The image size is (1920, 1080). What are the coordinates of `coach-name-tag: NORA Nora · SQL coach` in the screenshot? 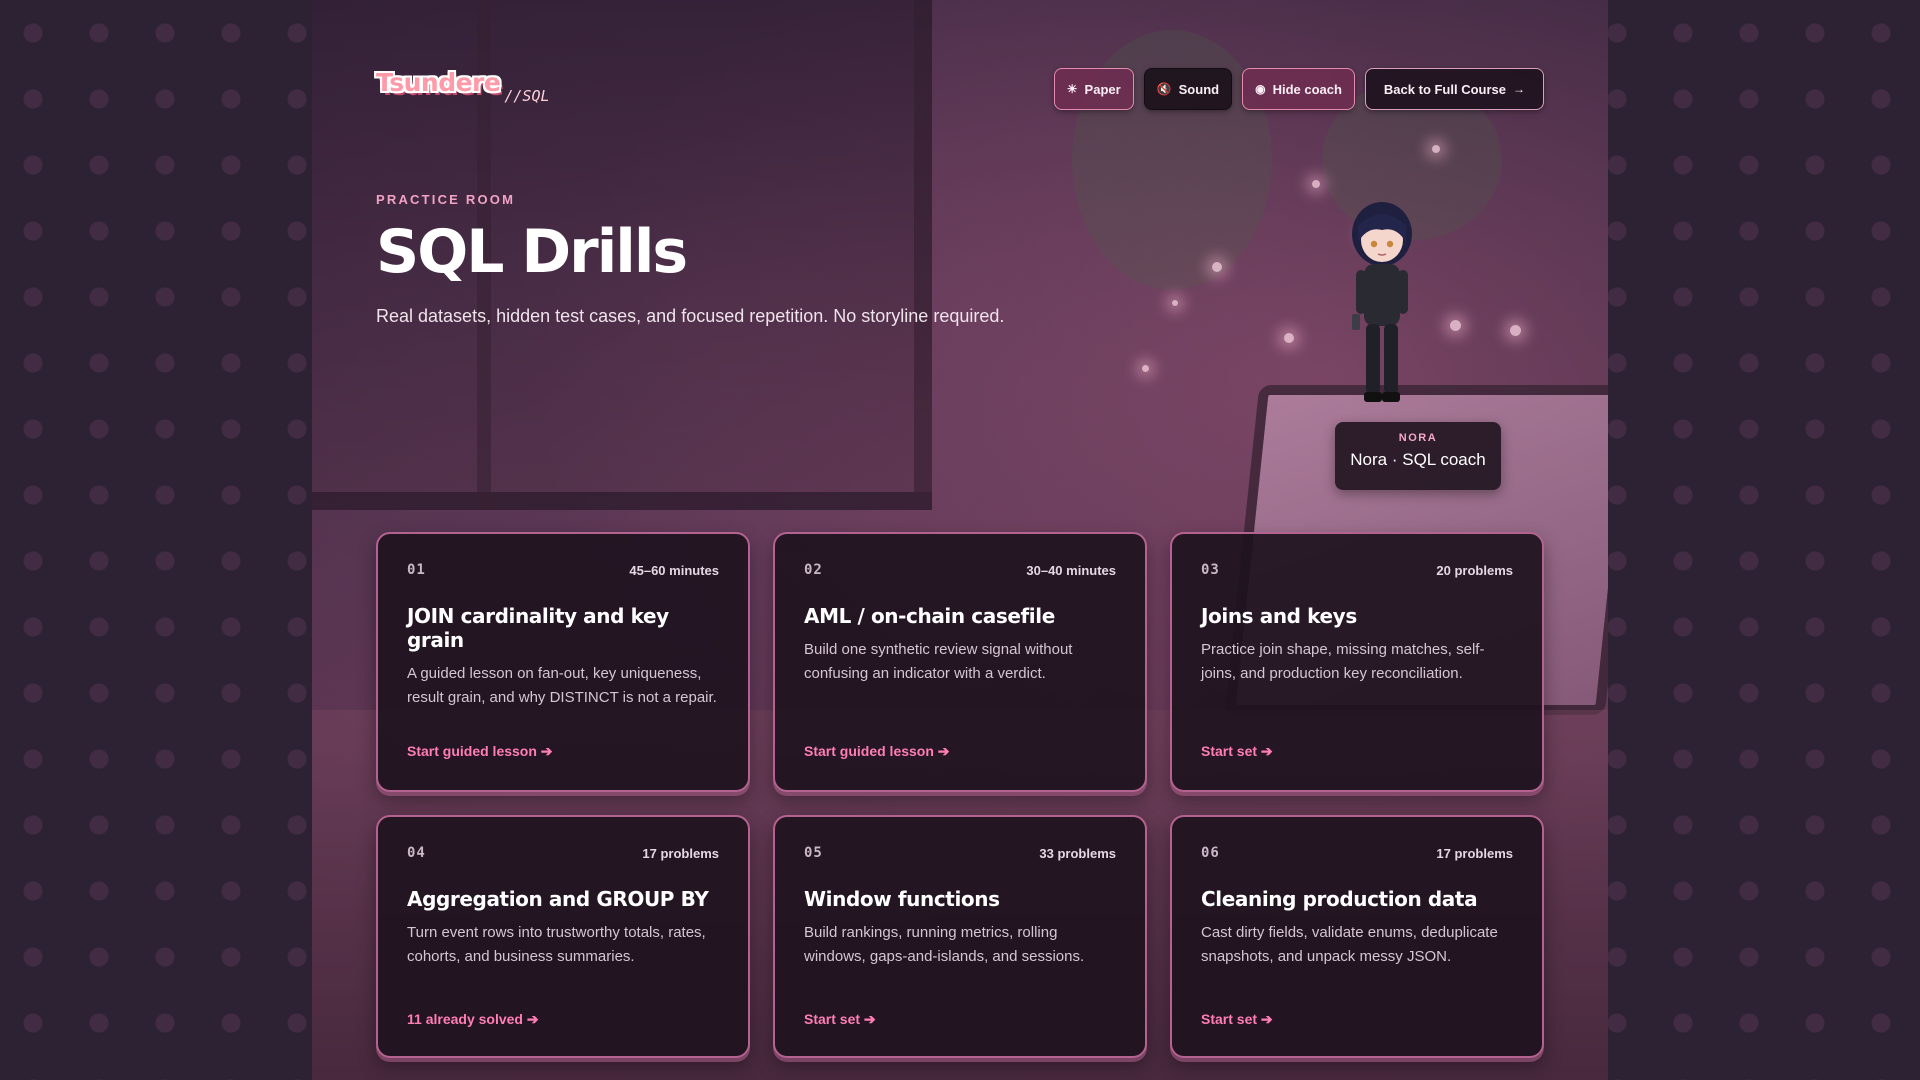 It's located at (1418, 456).